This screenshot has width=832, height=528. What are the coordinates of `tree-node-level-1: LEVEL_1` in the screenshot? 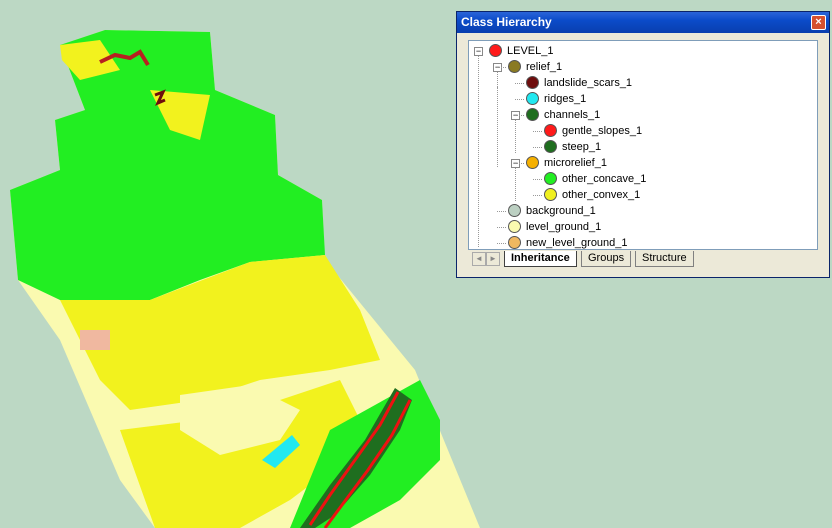 It's located at (521, 51).